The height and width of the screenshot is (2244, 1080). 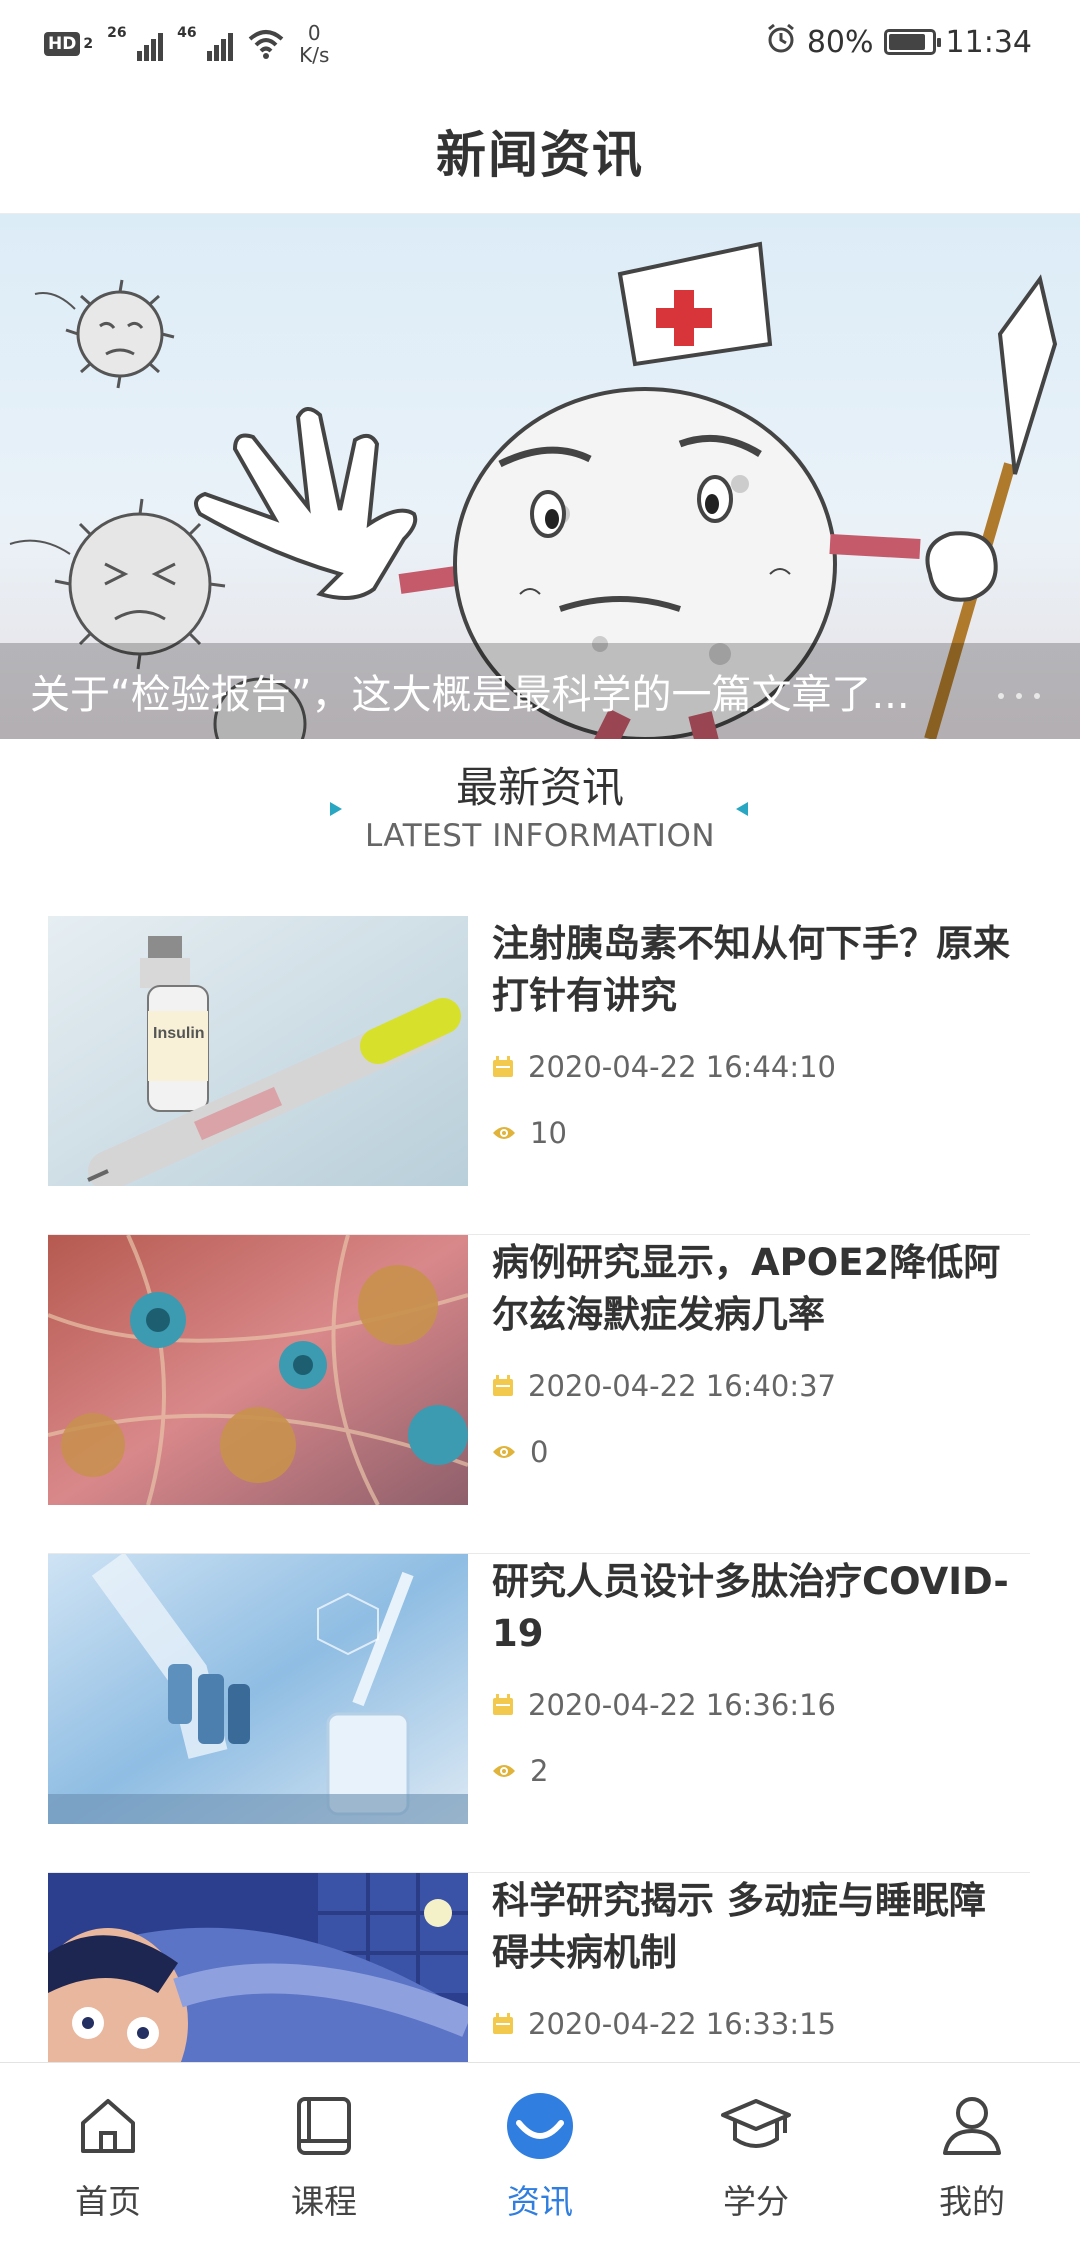 I want to click on germ-small, so click(x=104, y=334).